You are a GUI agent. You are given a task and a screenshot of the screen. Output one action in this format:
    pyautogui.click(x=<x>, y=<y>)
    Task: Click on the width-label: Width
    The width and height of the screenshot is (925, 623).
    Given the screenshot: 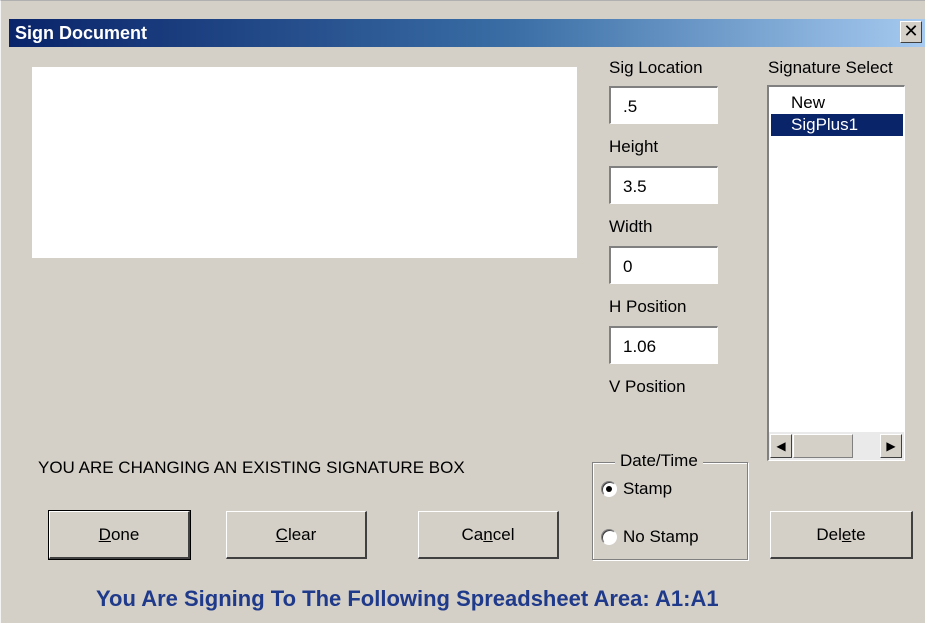 What is the action you would take?
    pyautogui.click(x=631, y=226)
    